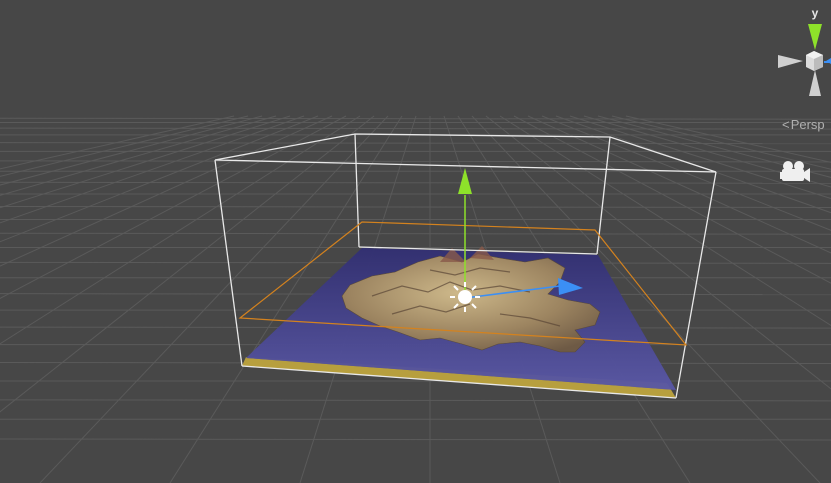 This screenshot has width=831, height=483. I want to click on gizmo-x-axis-cone, so click(790, 61).